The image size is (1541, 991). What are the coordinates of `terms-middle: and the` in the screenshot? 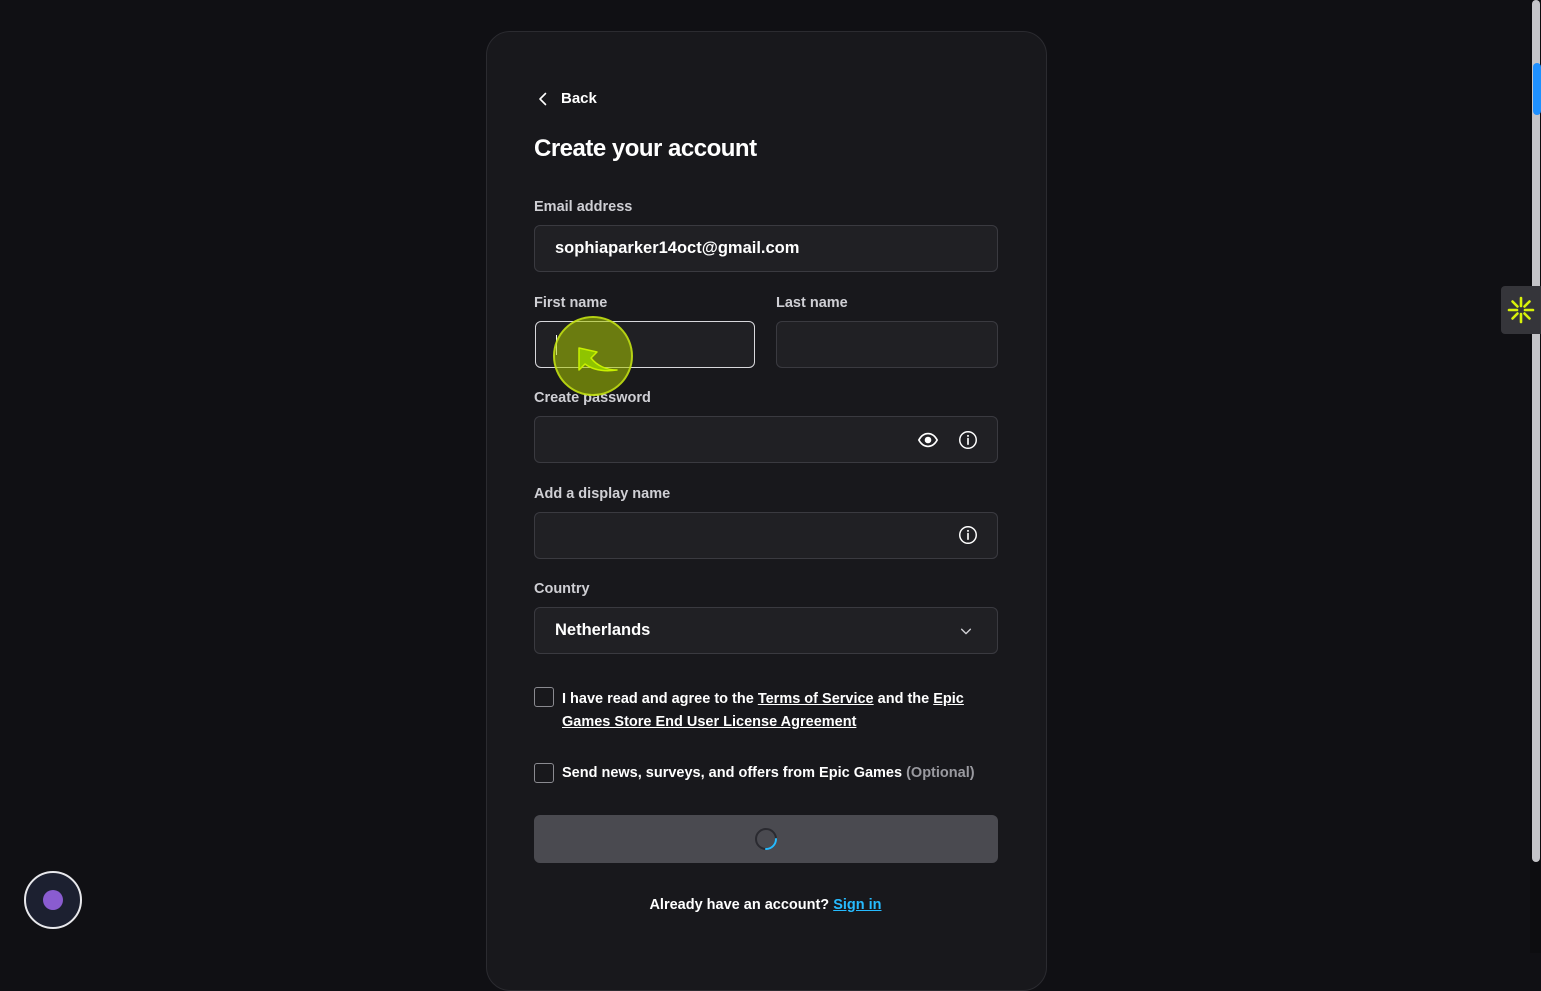 It's located at (903, 699).